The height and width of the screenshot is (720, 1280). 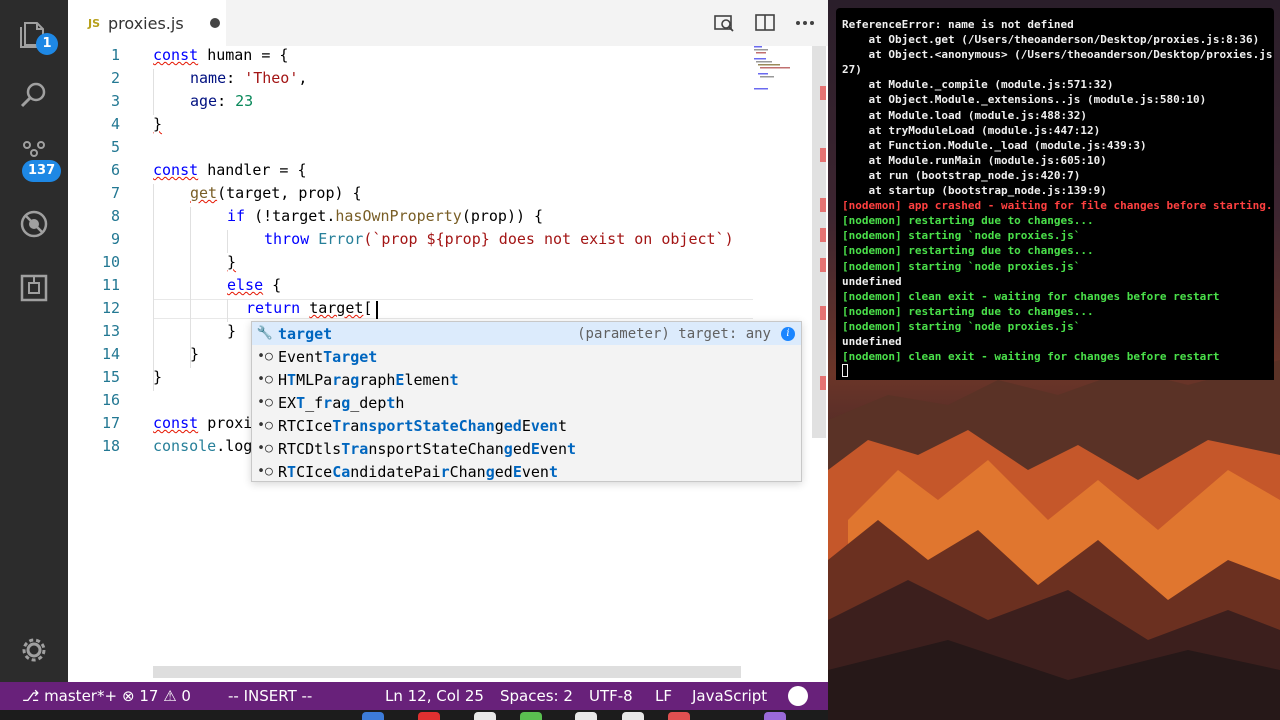 What do you see at coordinates (270, 55) in the screenshot?
I see `code-token: = {` at bounding box center [270, 55].